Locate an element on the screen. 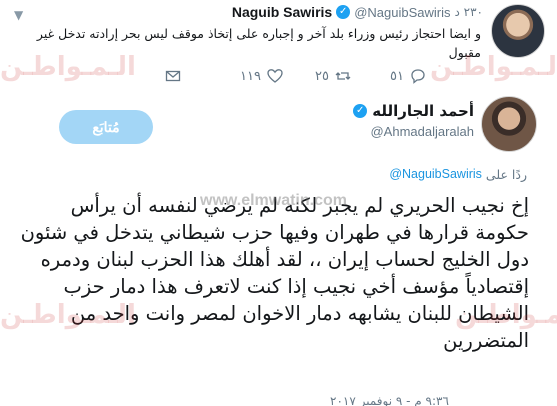 This screenshot has height=406, width=557. chevron-down-icon: ▼ is located at coordinates (18, 15).